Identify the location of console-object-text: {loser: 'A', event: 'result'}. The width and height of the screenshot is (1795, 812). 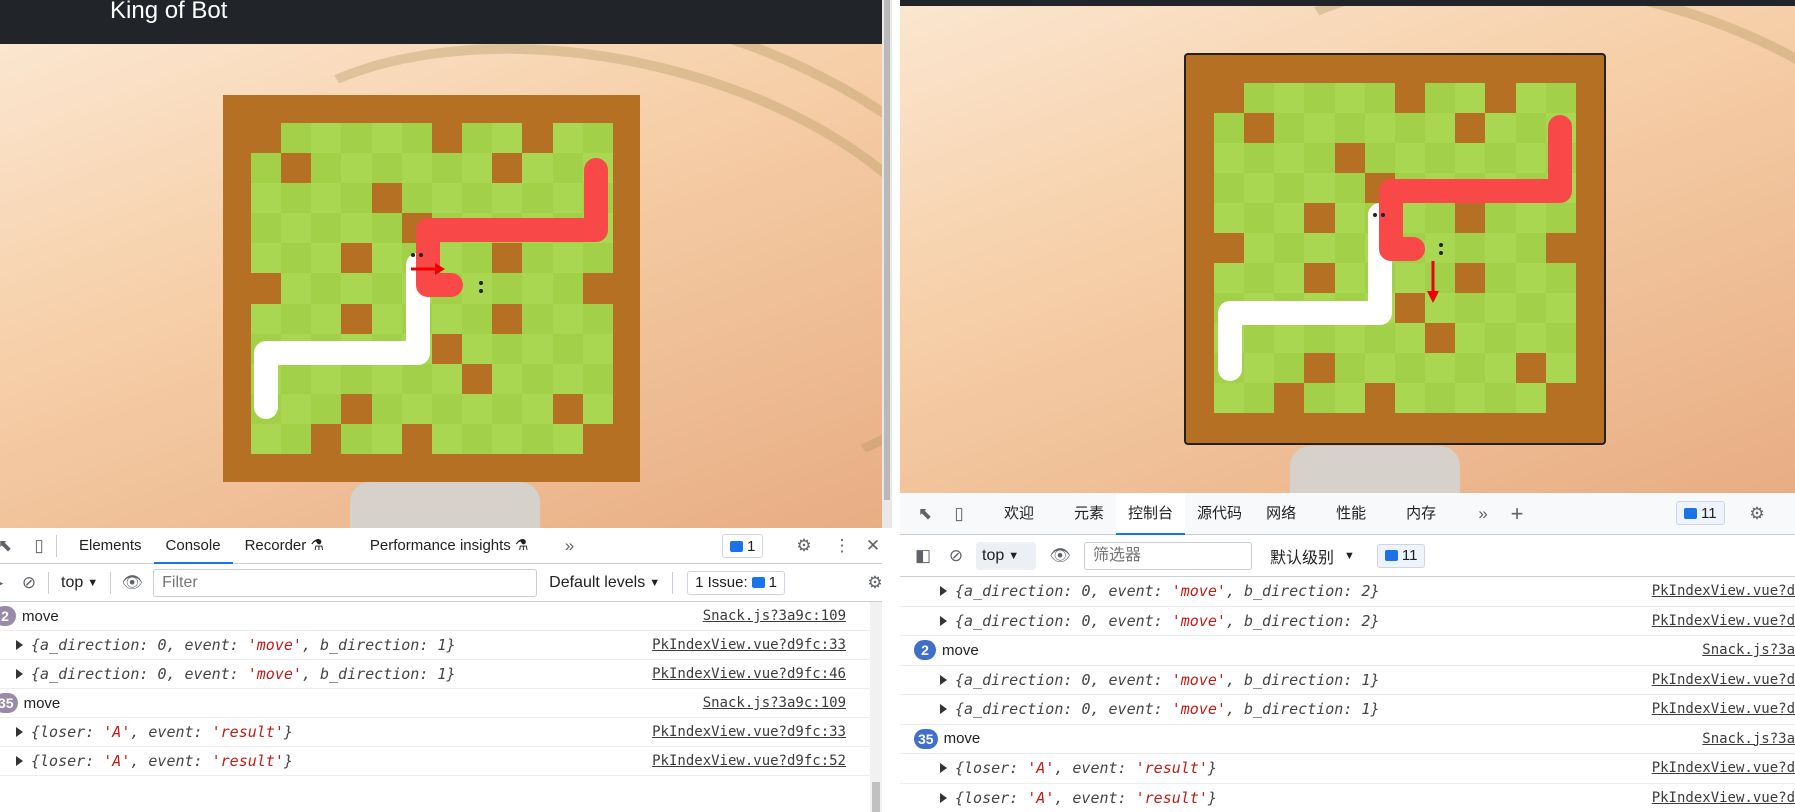
(162, 761).